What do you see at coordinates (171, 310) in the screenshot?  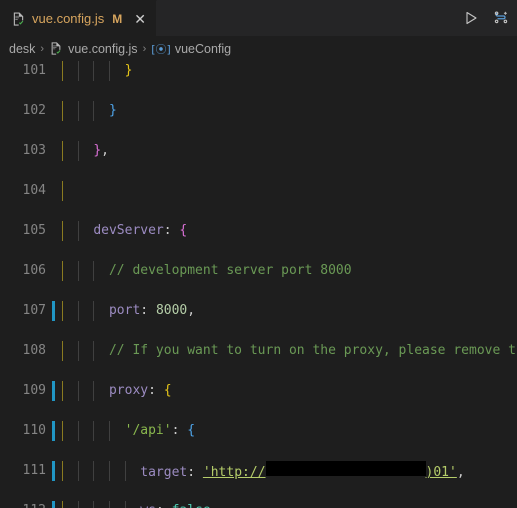 I see `code-token: 8000` at bounding box center [171, 310].